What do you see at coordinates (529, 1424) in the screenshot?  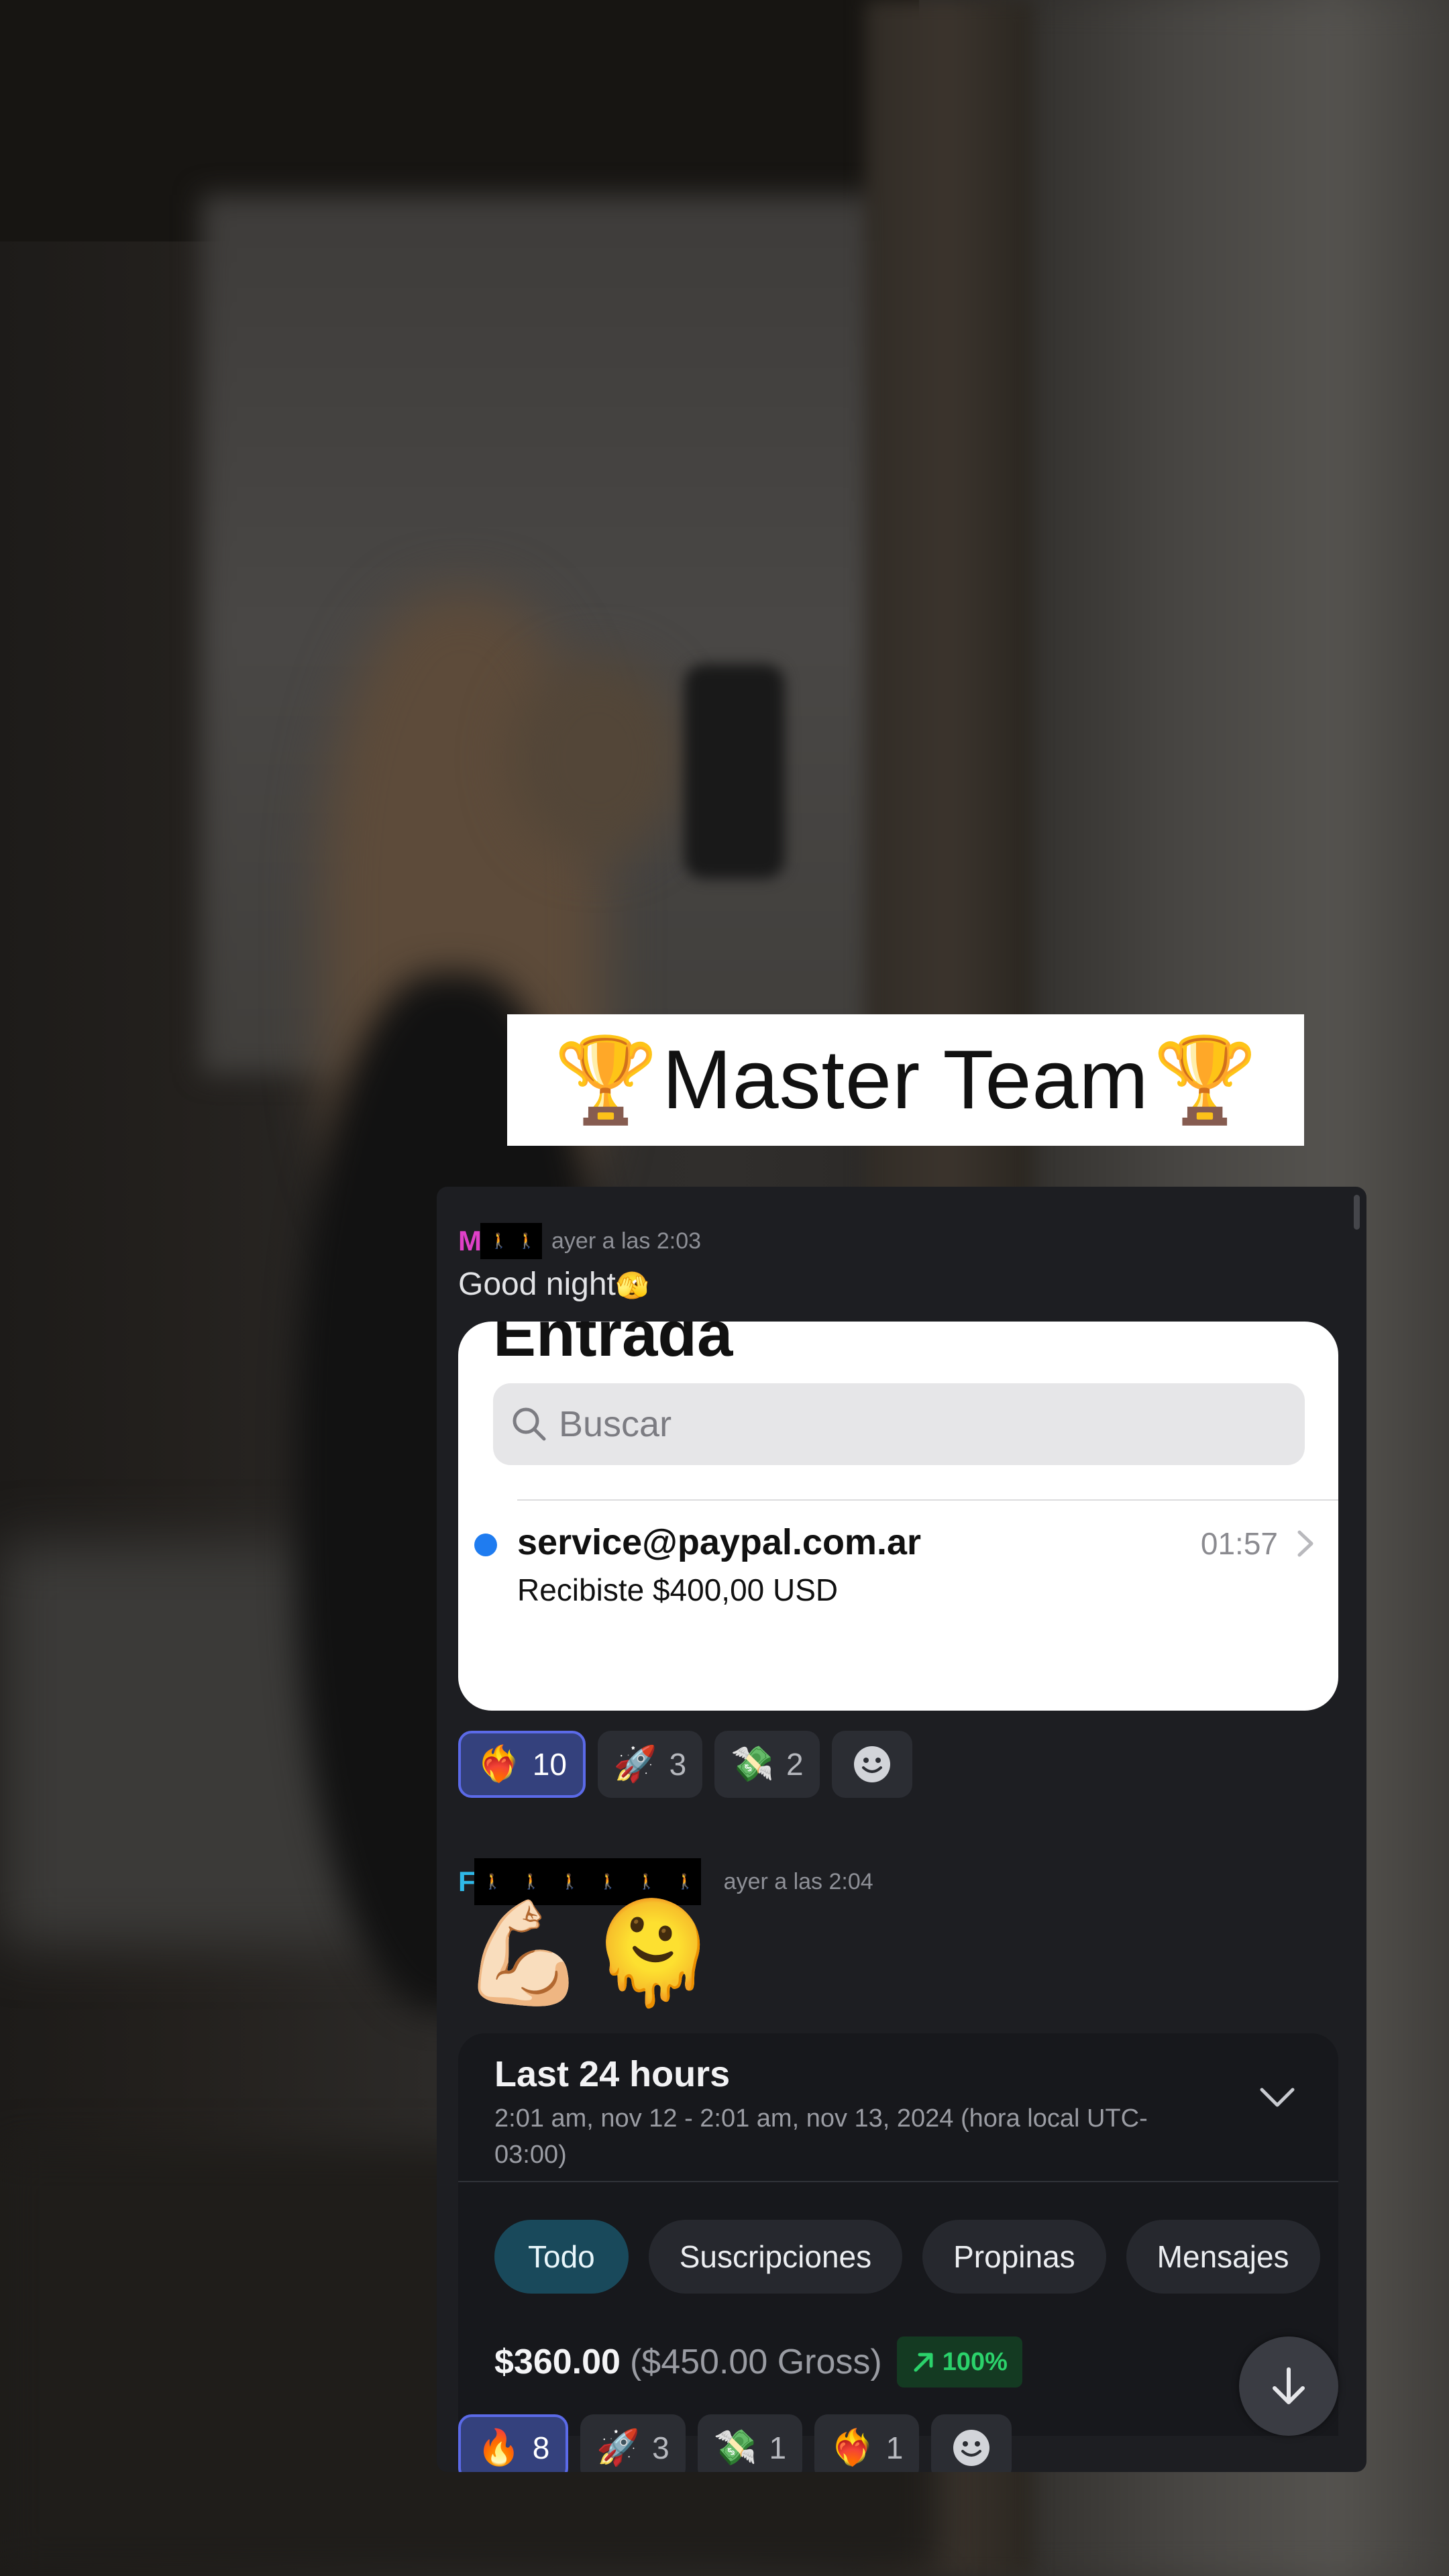 I see `search-icon` at bounding box center [529, 1424].